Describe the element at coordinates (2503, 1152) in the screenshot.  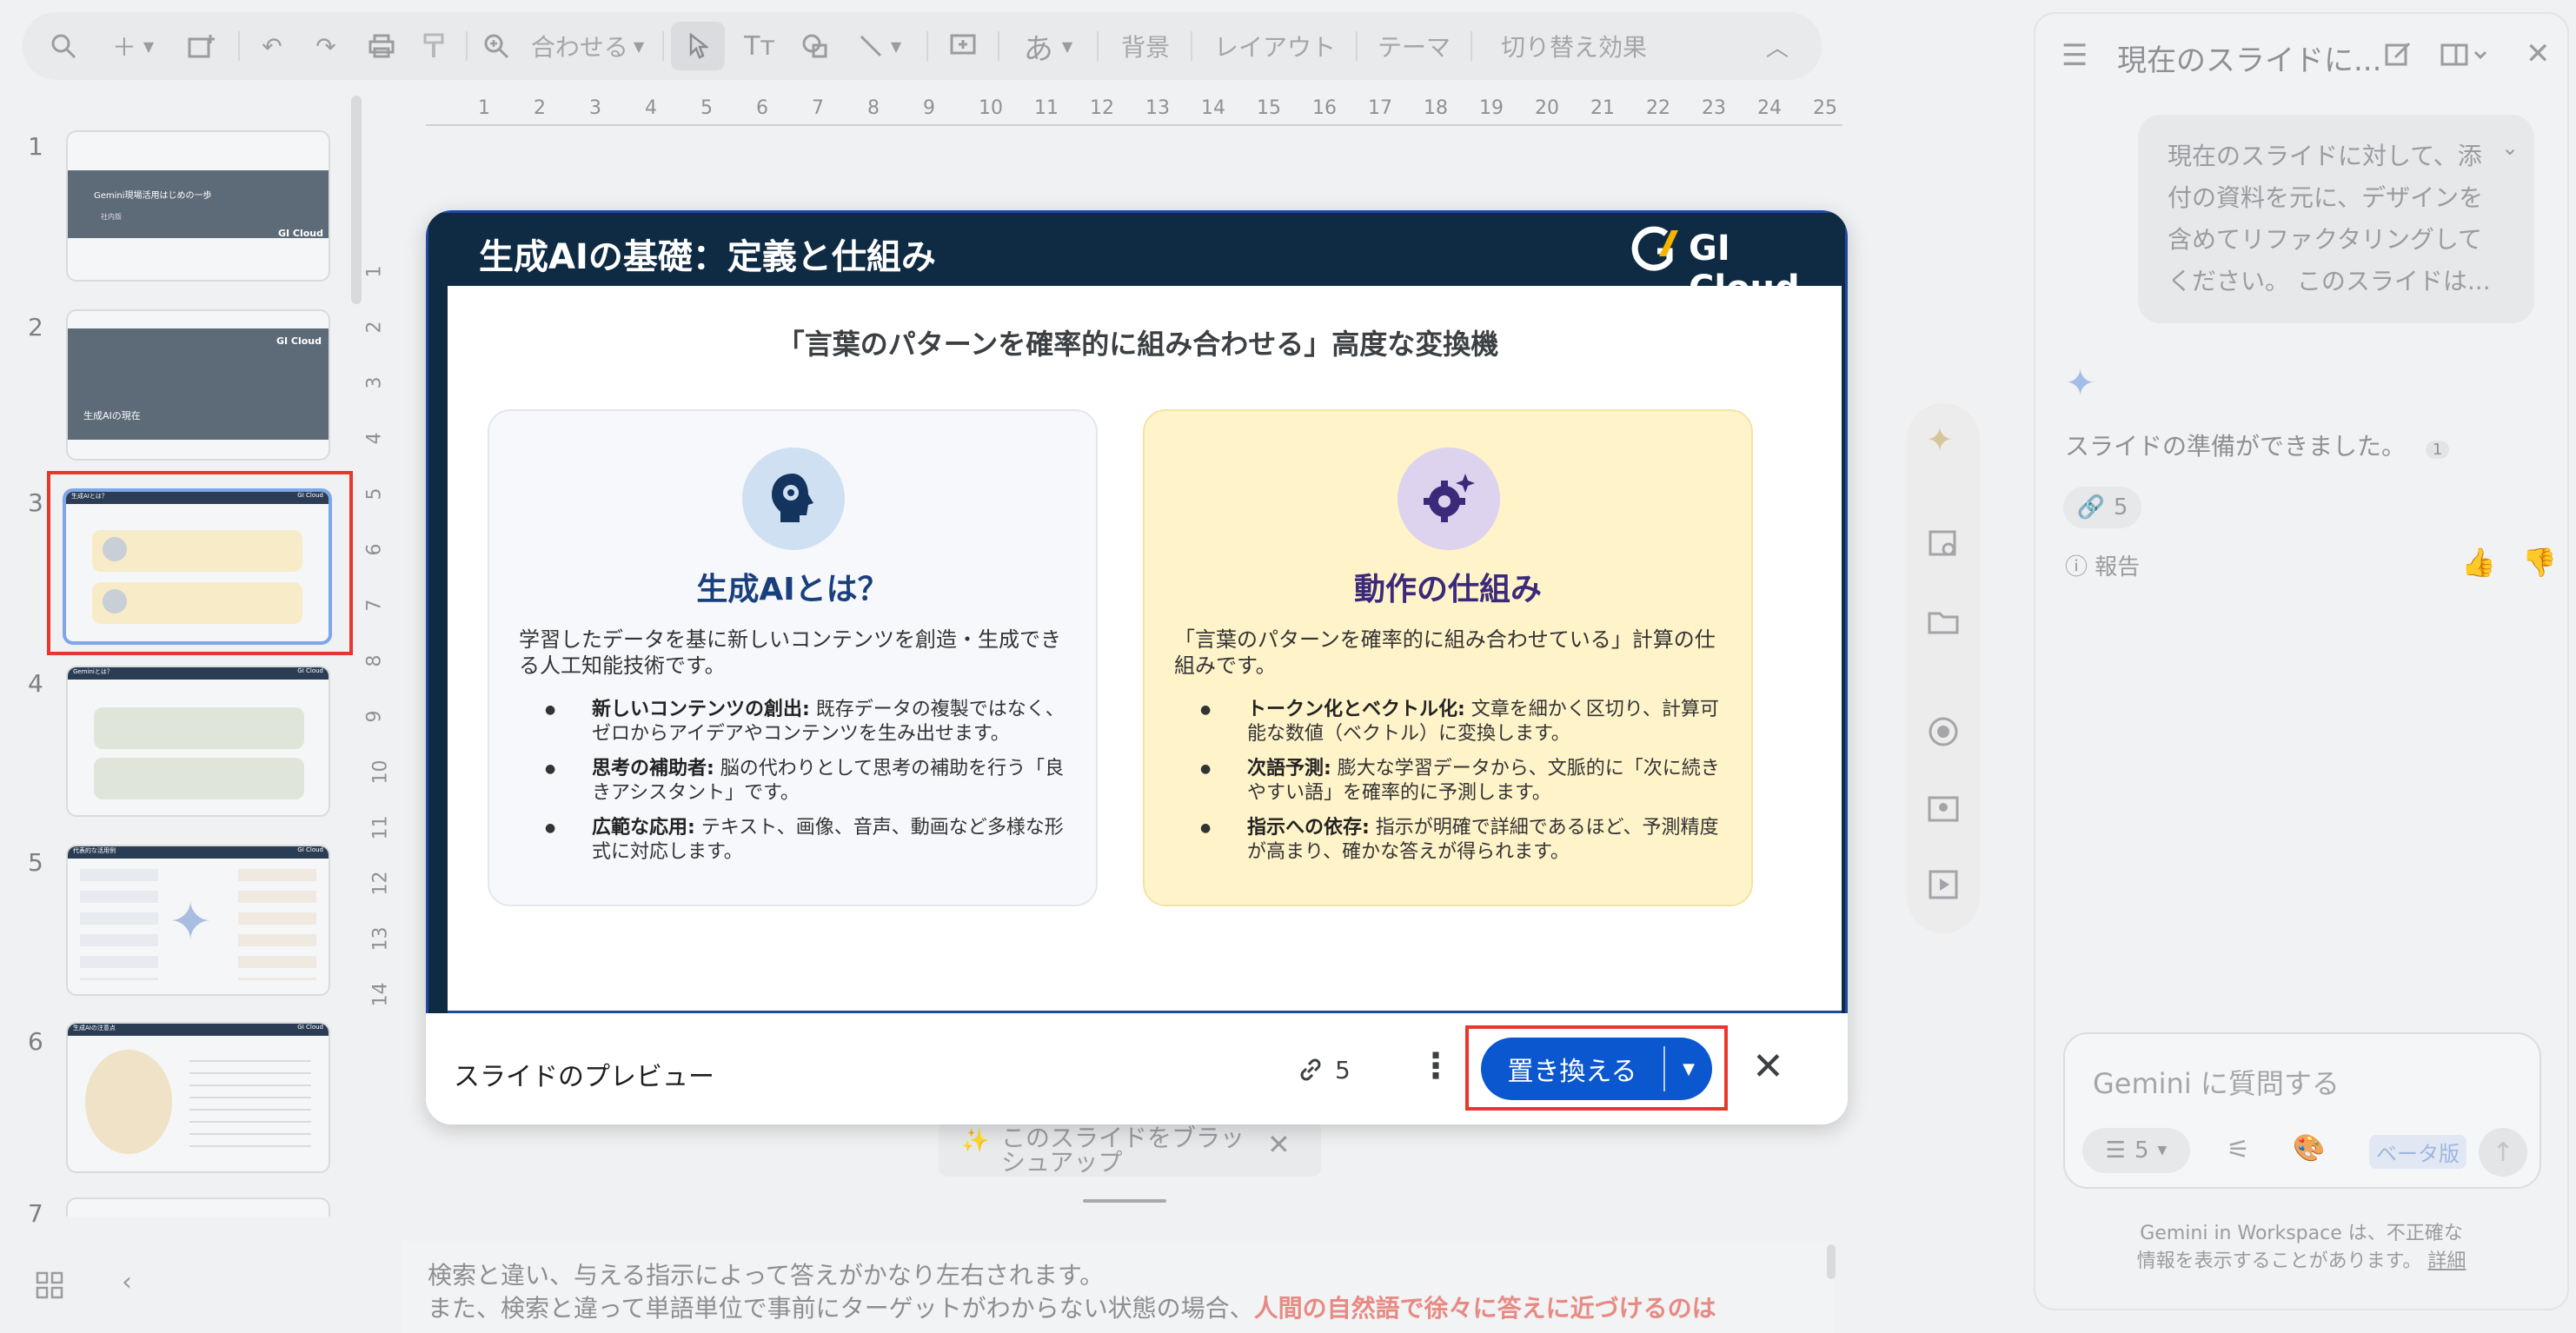
I see `send-button: ↑` at that location.